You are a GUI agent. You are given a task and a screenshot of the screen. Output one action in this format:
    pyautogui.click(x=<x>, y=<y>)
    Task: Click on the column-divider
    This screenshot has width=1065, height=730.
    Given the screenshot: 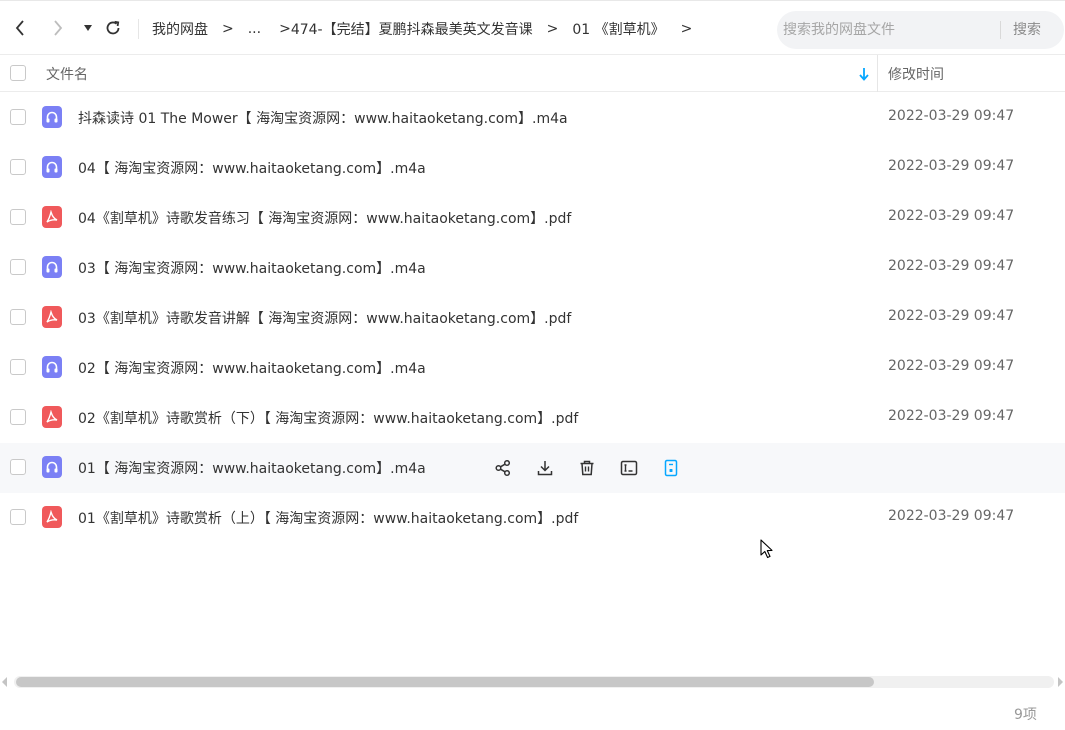 What is the action you would take?
    pyautogui.click(x=877, y=73)
    